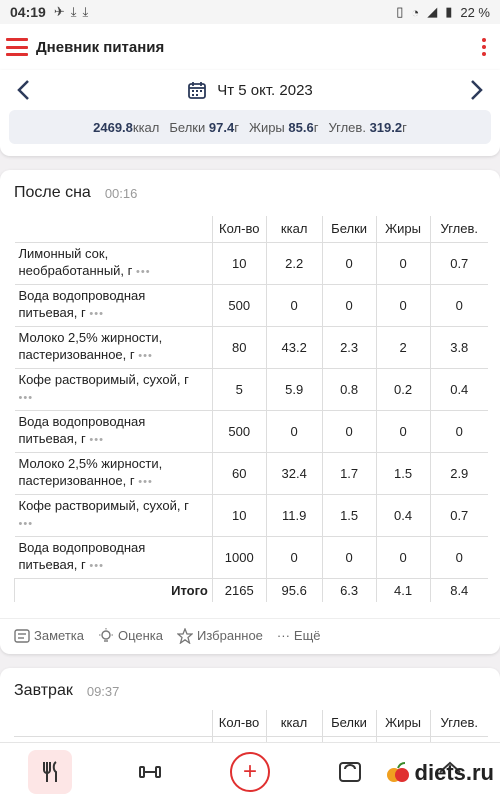  What do you see at coordinates (484, 47) in the screenshot?
I see `more-options-icon` at bounding box center [484, 47].